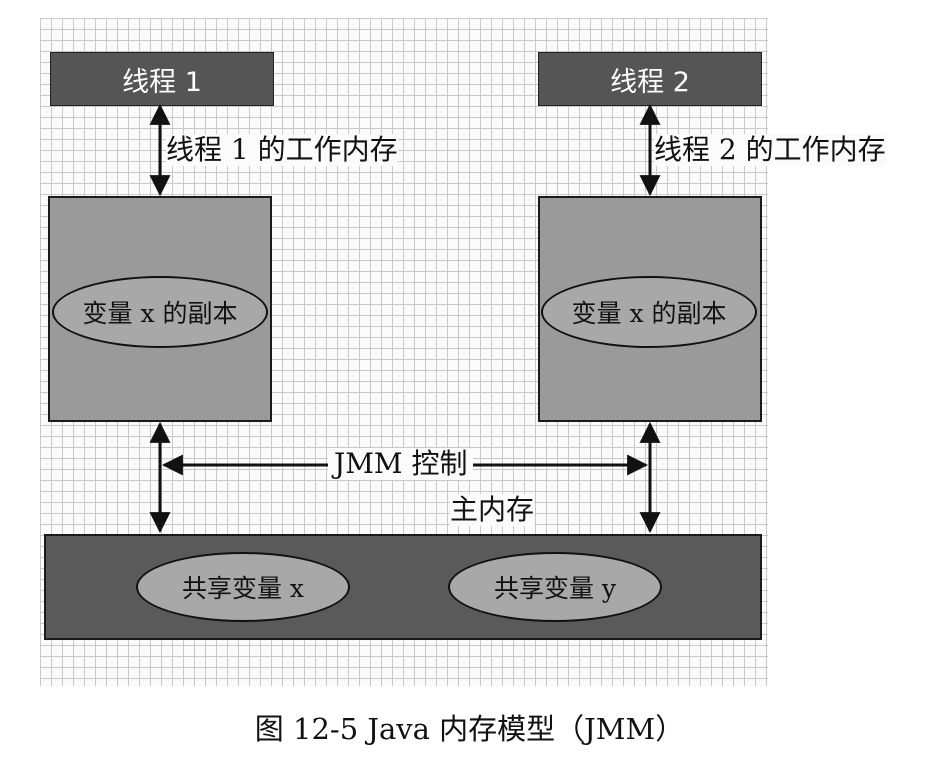  What do you see at coordinates (492, 510) in the screenshot?
I see `main-memory-label: 主内存` at bounding box center [492, 510].